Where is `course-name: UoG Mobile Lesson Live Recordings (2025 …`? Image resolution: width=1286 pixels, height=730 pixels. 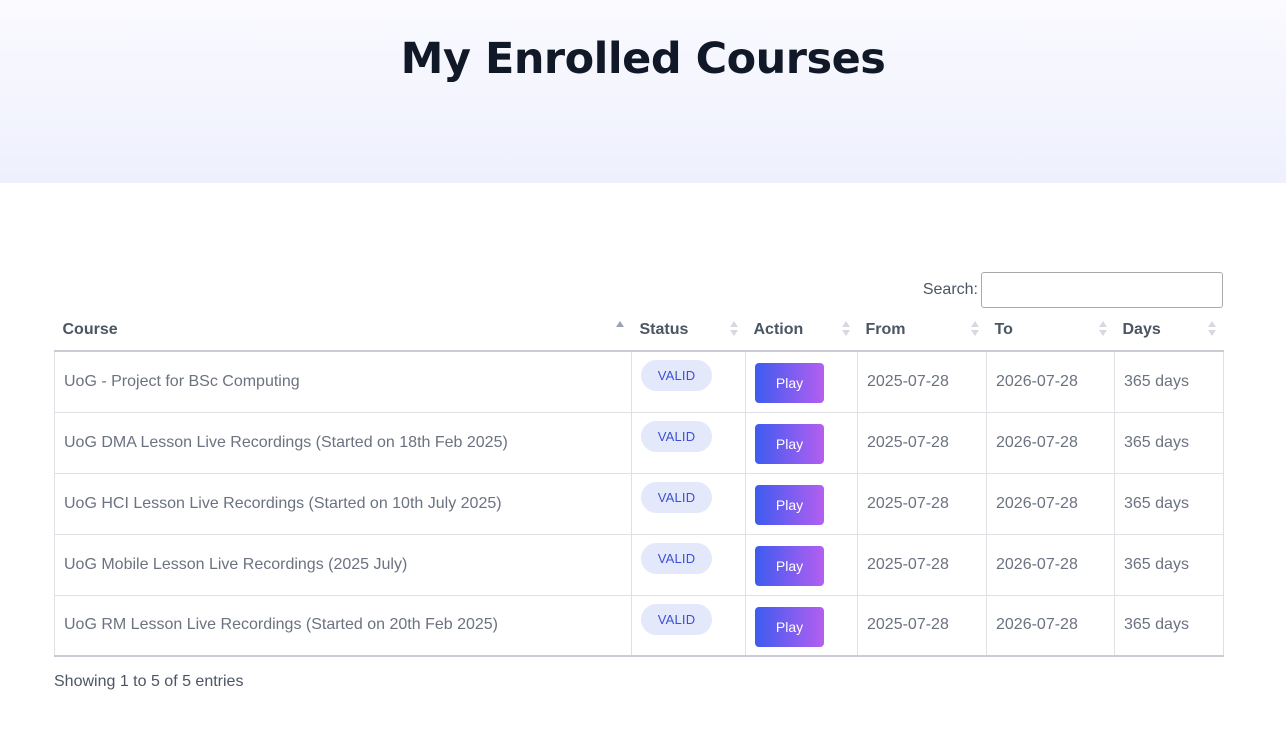
course-name: UoG Mobile Lesson Live Recordings (2025 … is located at coordinates (343, 565).